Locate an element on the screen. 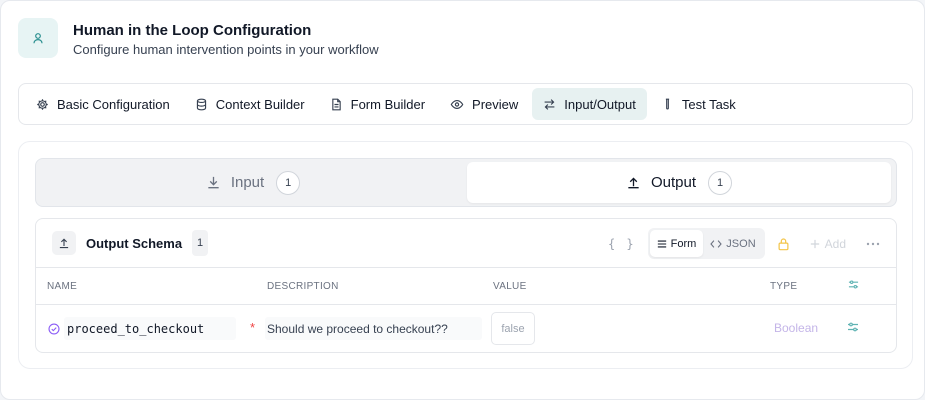 This screenshot has width=925, height=400. field-type-select: Boolean is located at coordinates (796, 328).